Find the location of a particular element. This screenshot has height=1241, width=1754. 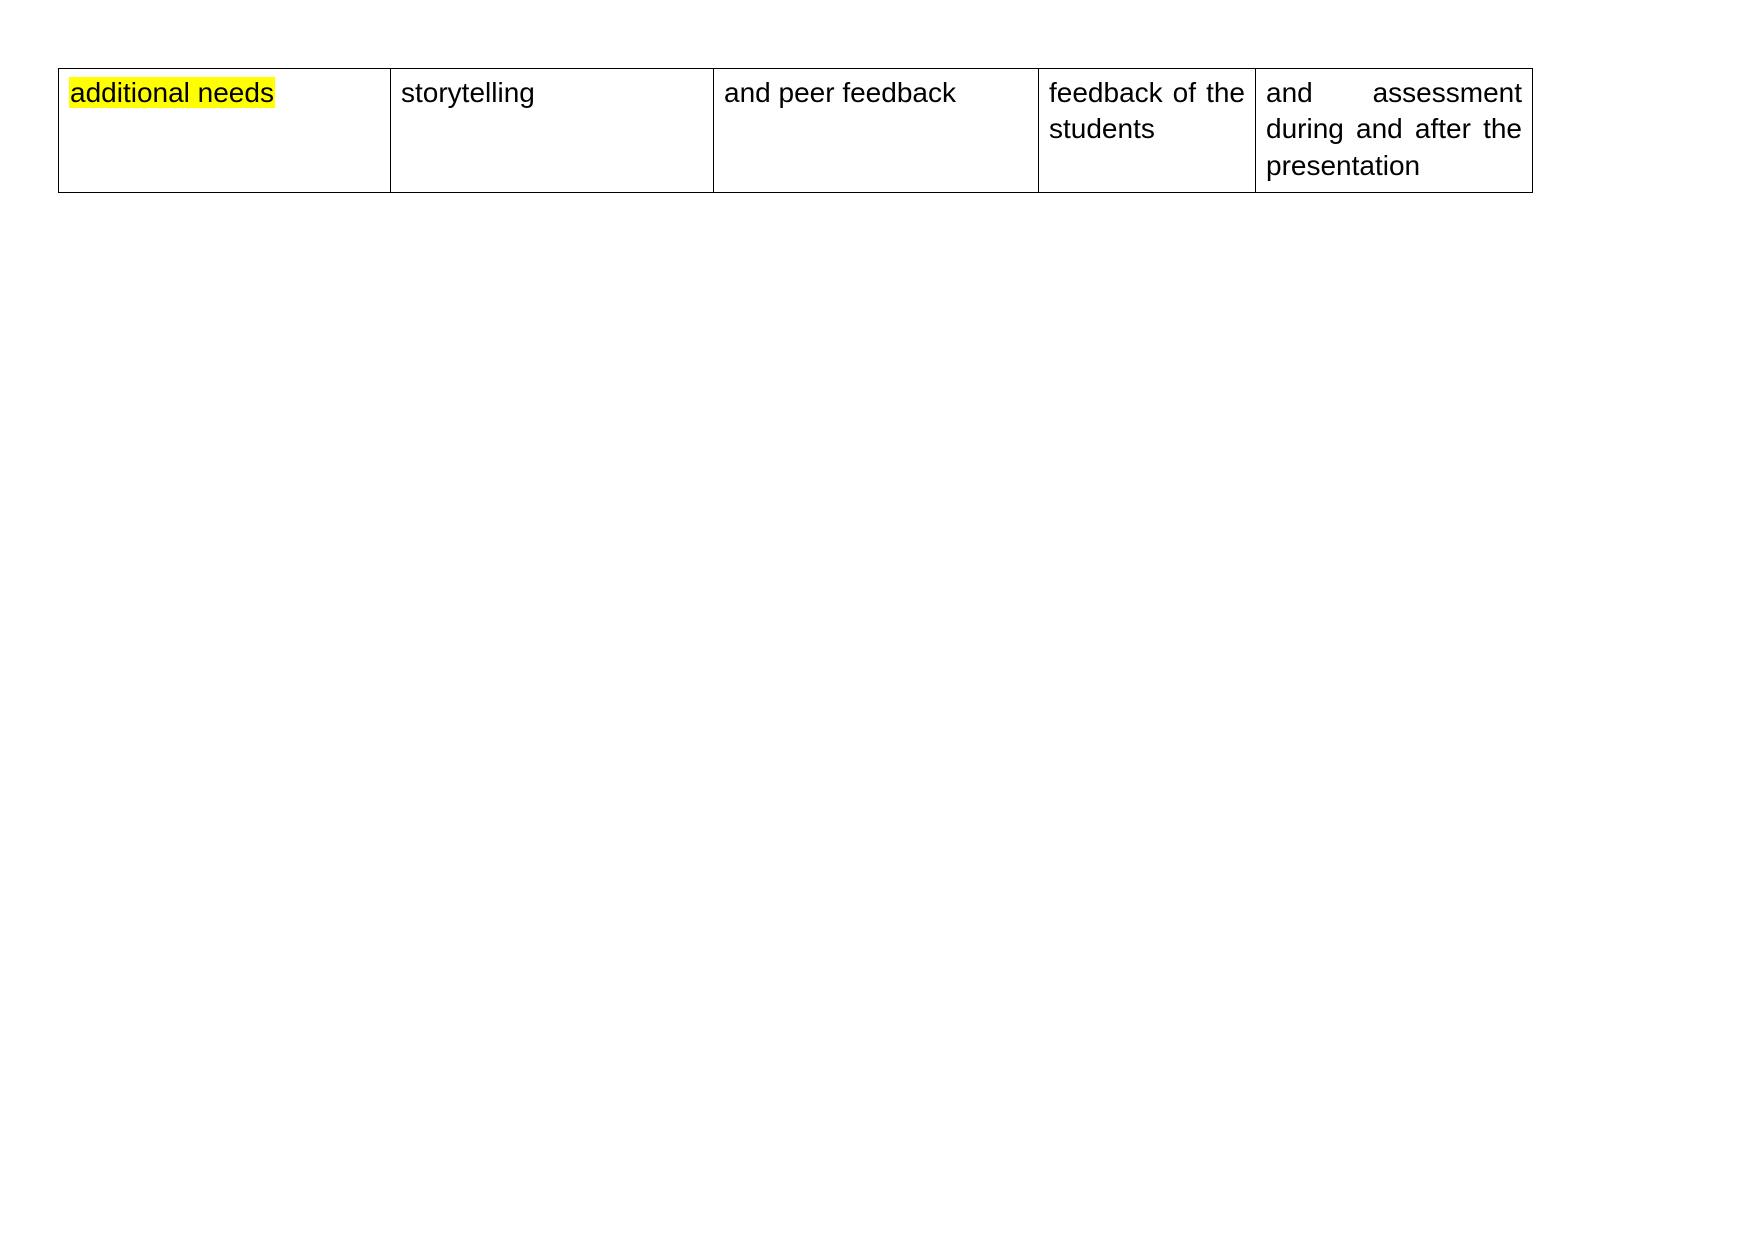

cell-text: feedback of the students is located at coordinates (1147, 111).